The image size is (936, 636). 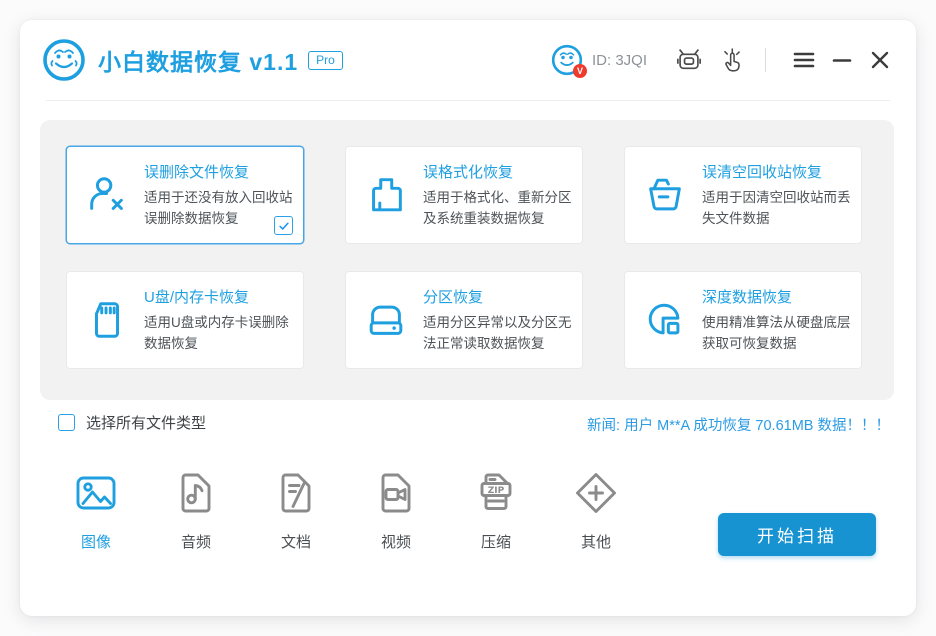 I want to click on hard-drive-icon, so click(x=386, y=320).